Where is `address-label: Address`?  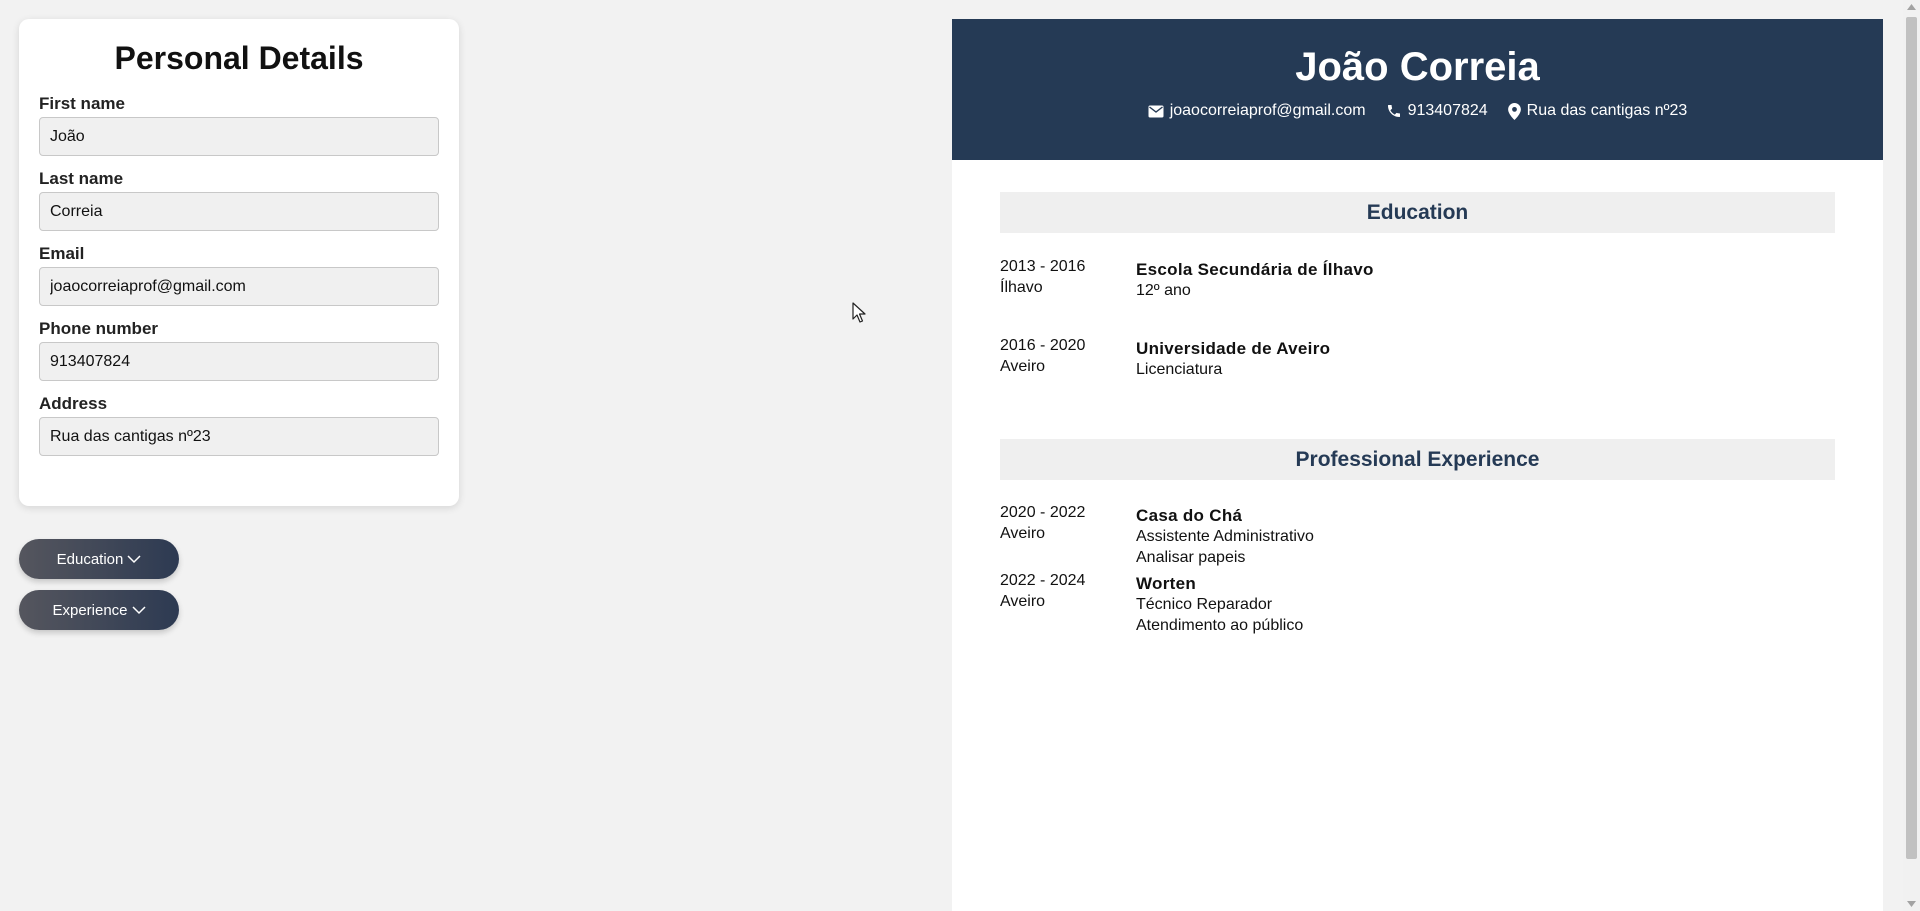
address-label: Address is located at coordinates (73, 403).